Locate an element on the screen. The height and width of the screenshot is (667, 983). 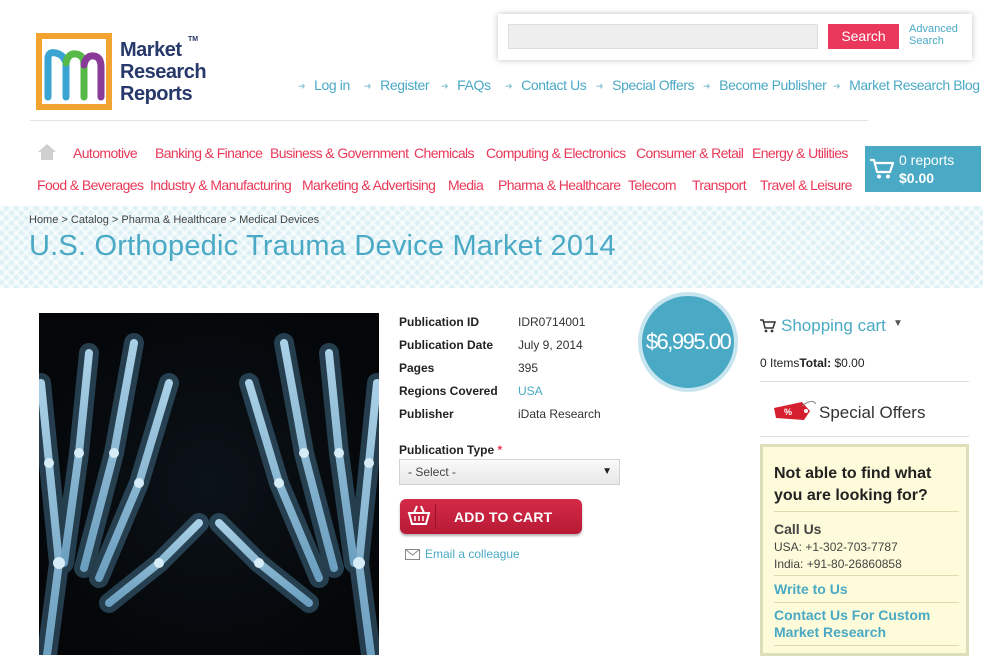
publication-type-label: Publication Type * is located at coordinates (451, 450).